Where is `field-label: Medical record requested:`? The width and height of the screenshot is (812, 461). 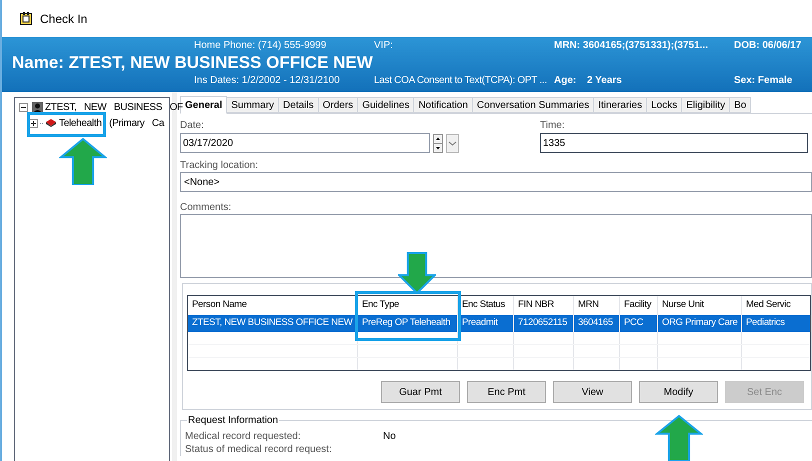 field-label: Medical record requested: is located at coordinates (243, 437).